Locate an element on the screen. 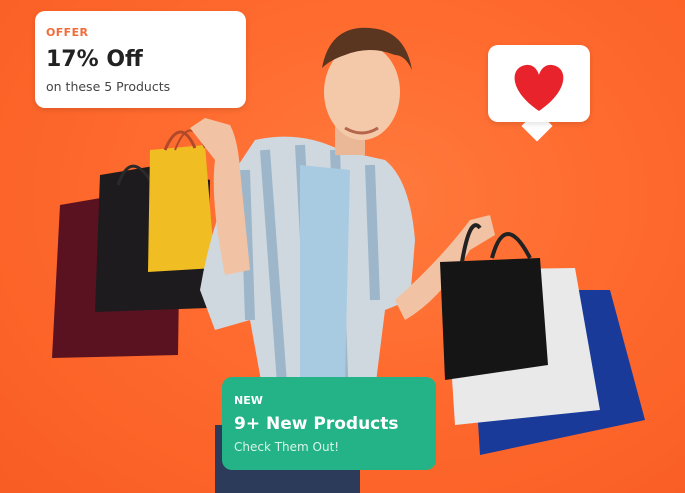  new-products-card: NEW 9+ New Products Check Them Out! is located at coordinates (329, 423).